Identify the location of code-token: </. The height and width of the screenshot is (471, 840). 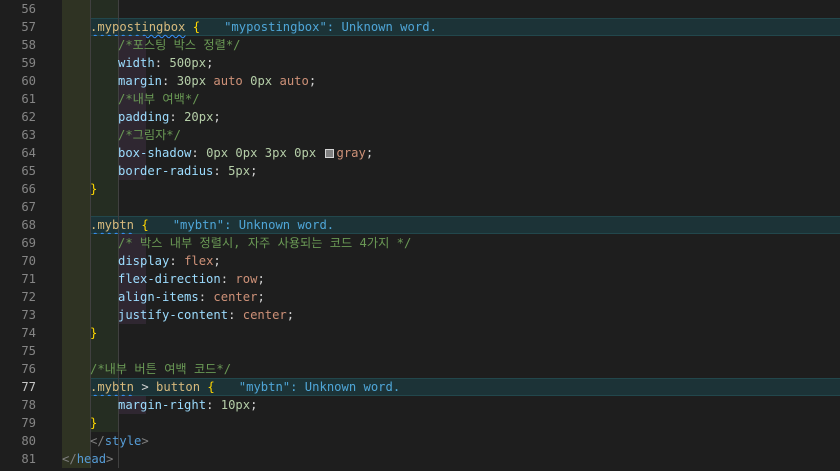
(97, 441).